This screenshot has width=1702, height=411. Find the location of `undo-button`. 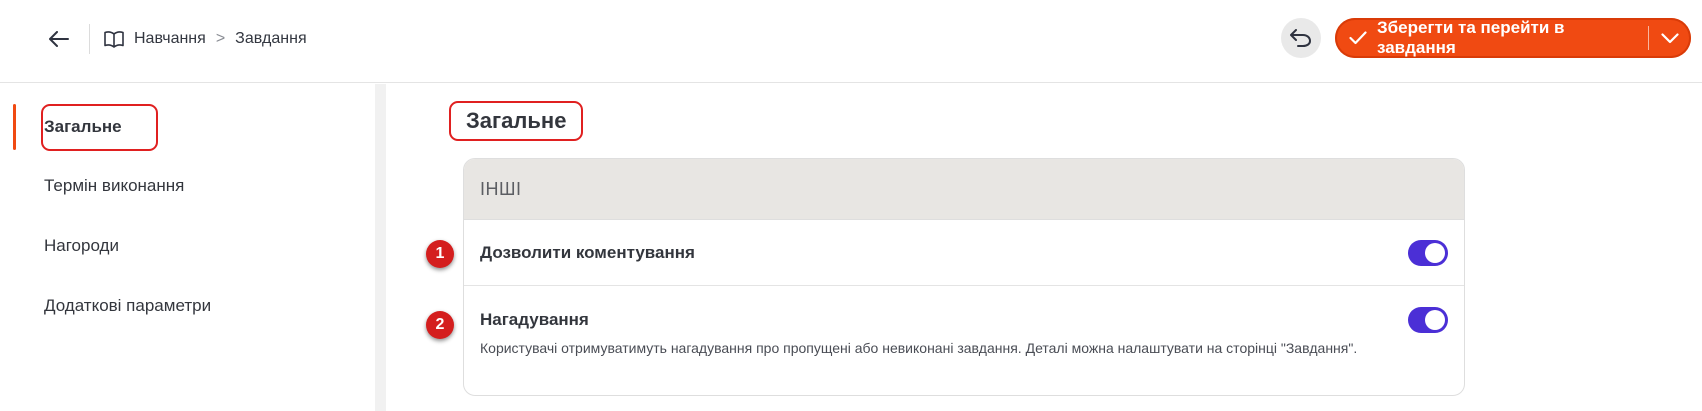

undo-button is located at coordinates (1301, 38).